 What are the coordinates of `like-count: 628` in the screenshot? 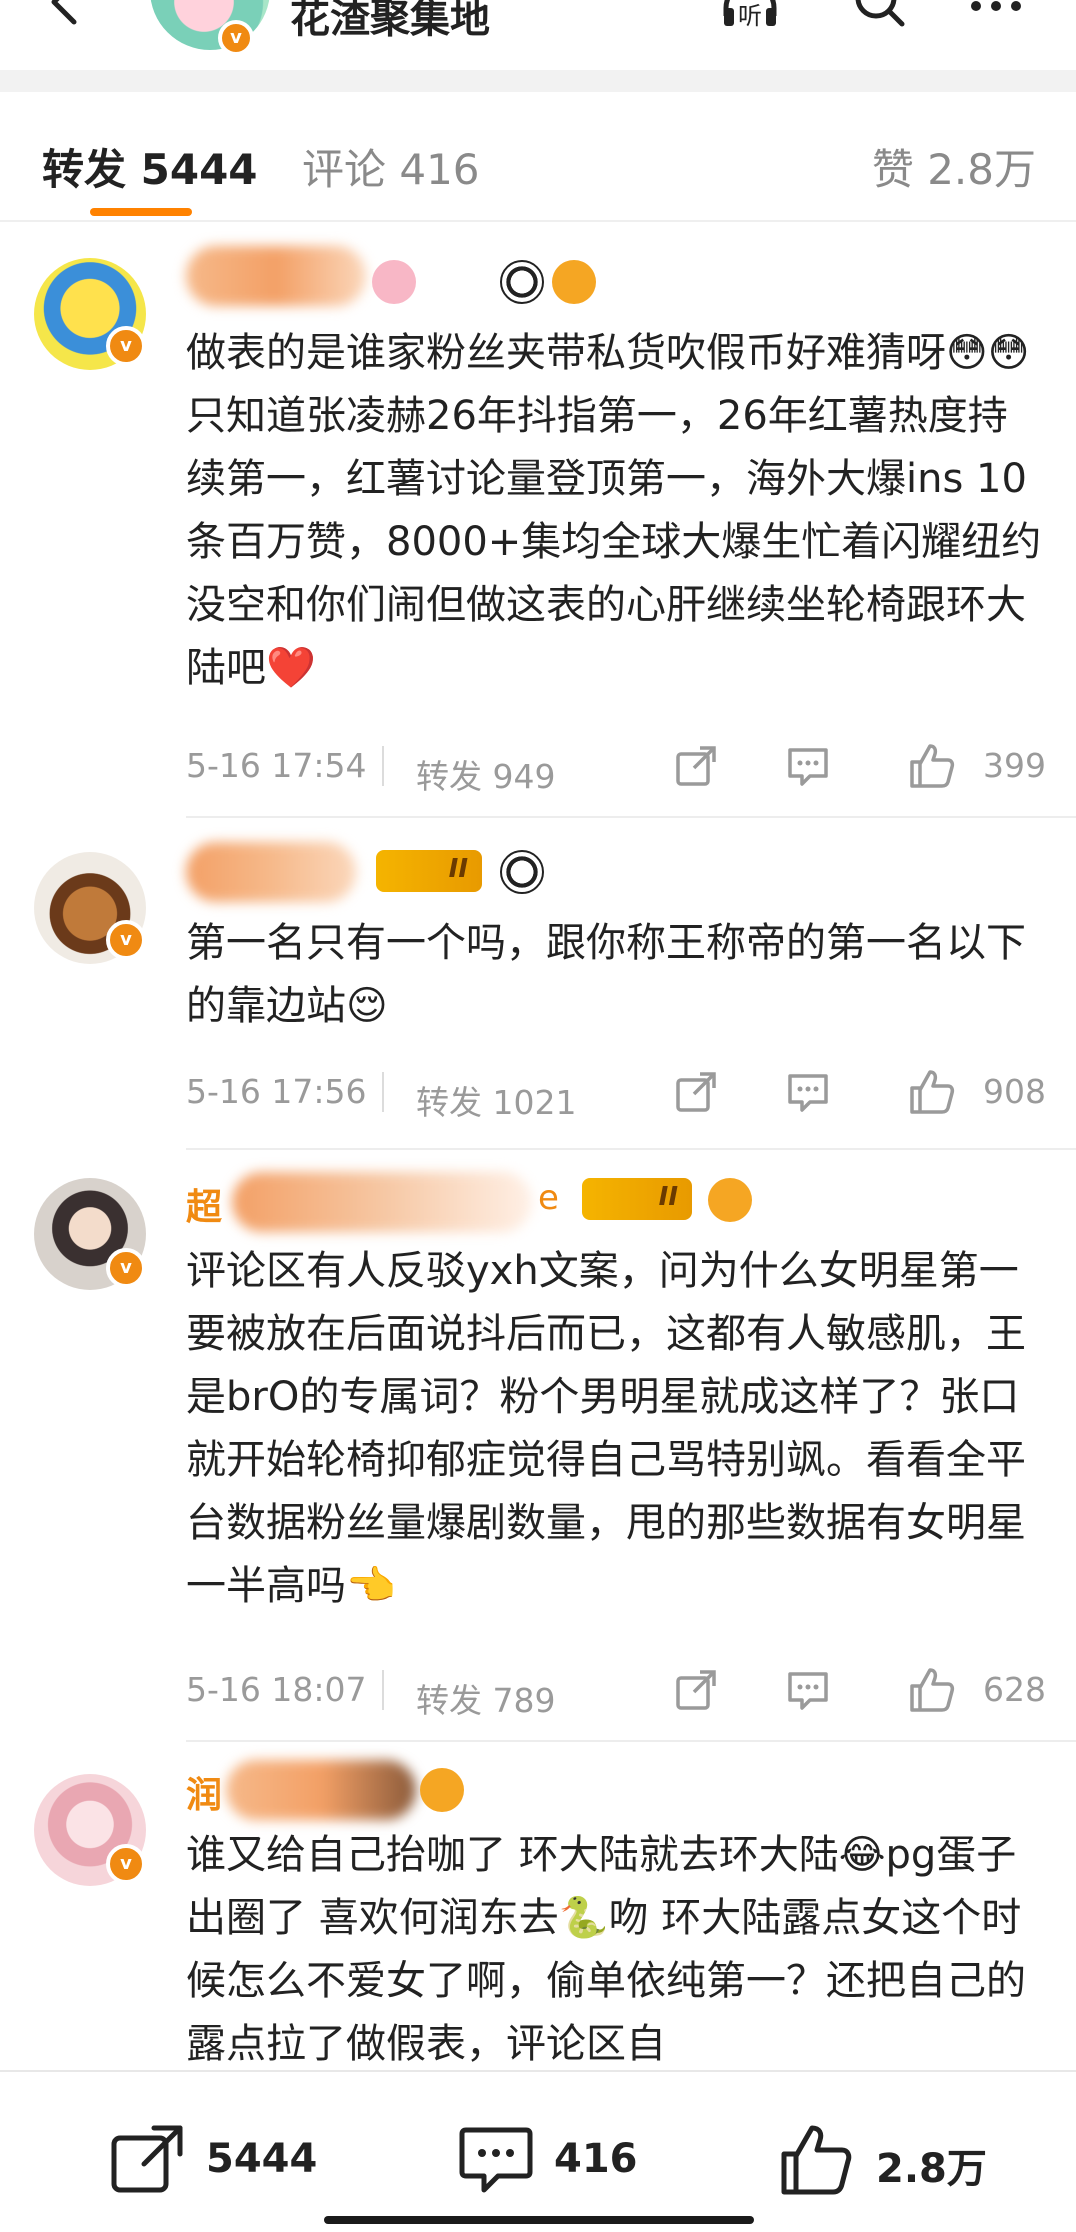 It's located at (1014, 1689).